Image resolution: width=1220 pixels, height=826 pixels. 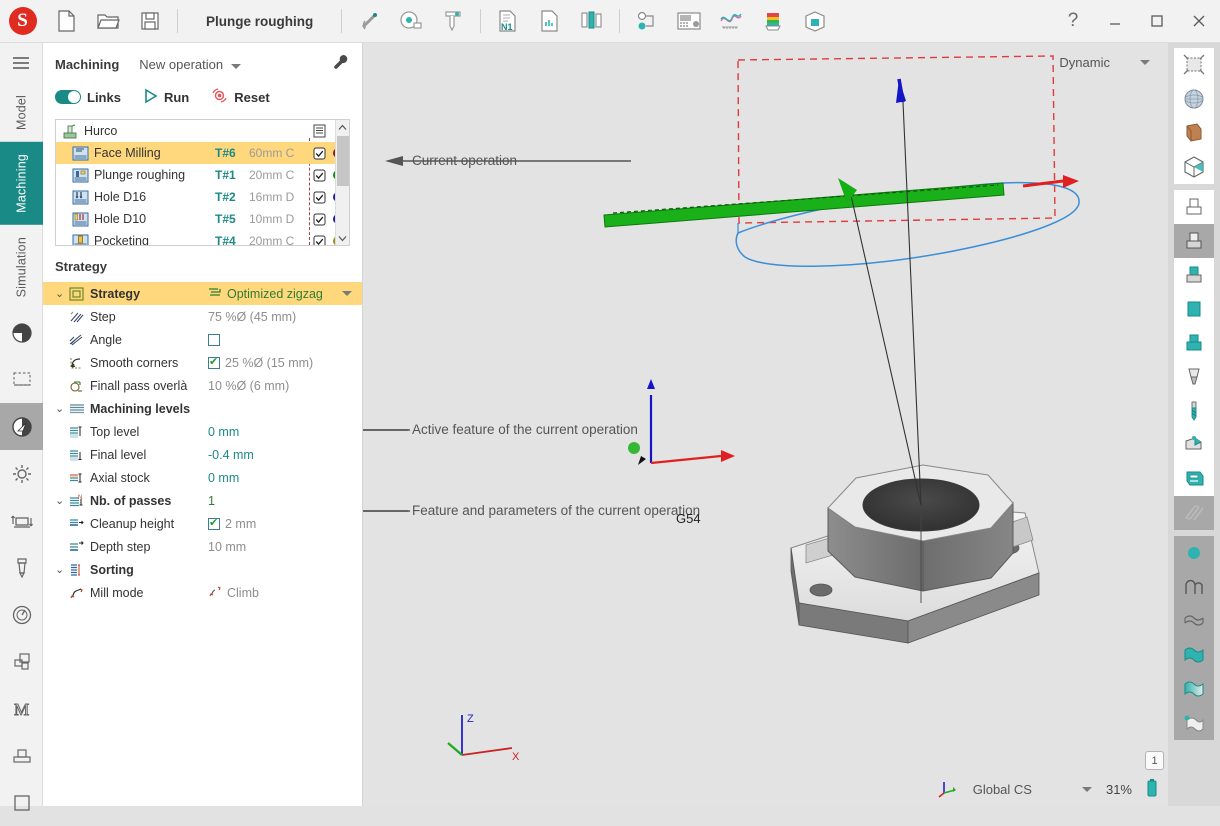 What do you see at coordinates (202, 546) in the screenshot?
I see `param-row-depth-step: Depth step 10 mm` at bounding box center [202, 546].